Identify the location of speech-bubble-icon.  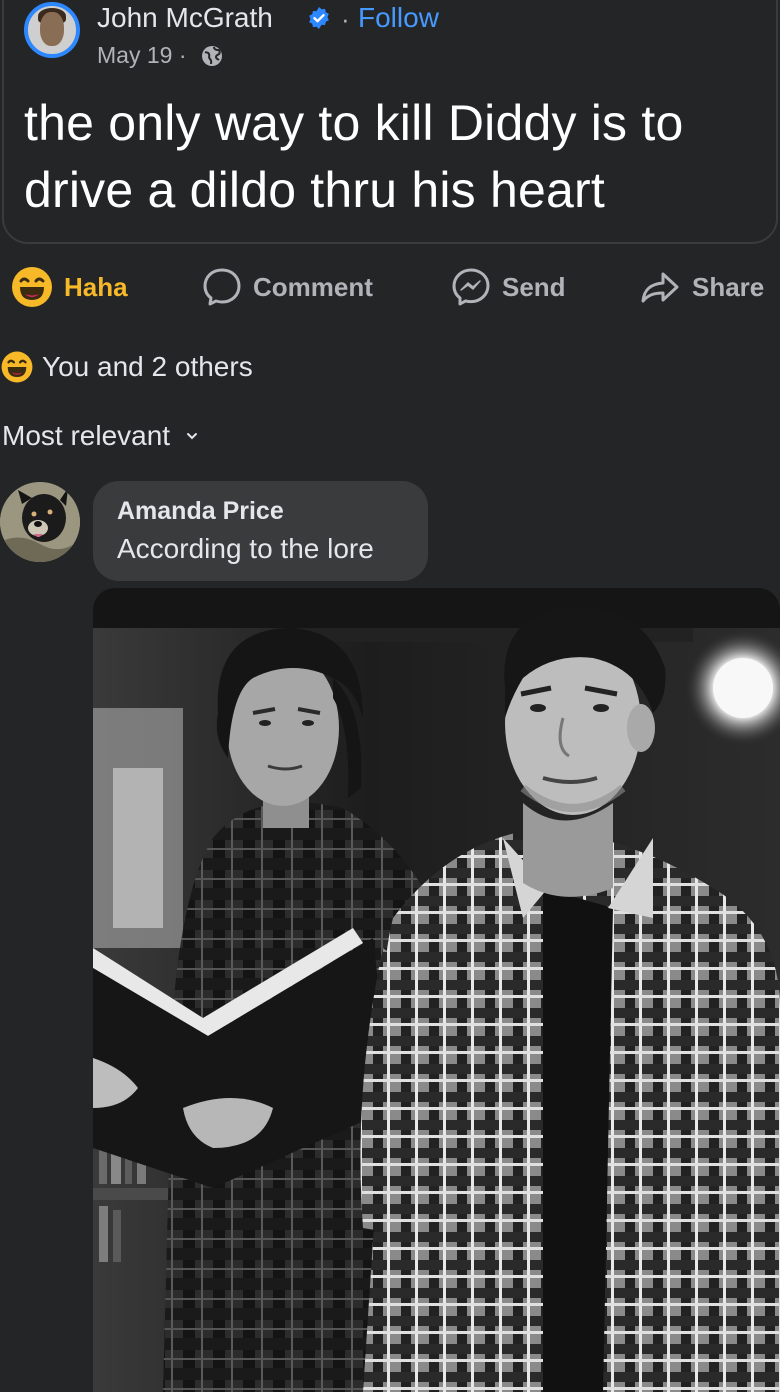
(222, 287).